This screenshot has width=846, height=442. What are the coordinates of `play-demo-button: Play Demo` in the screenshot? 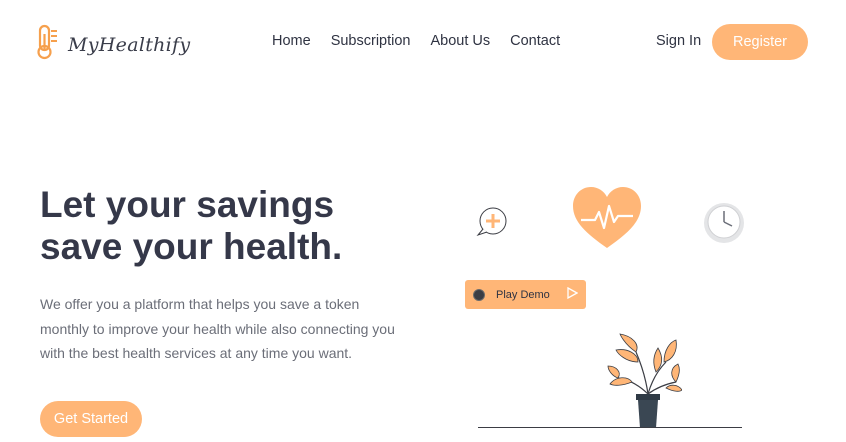 It's located at (525, 294).